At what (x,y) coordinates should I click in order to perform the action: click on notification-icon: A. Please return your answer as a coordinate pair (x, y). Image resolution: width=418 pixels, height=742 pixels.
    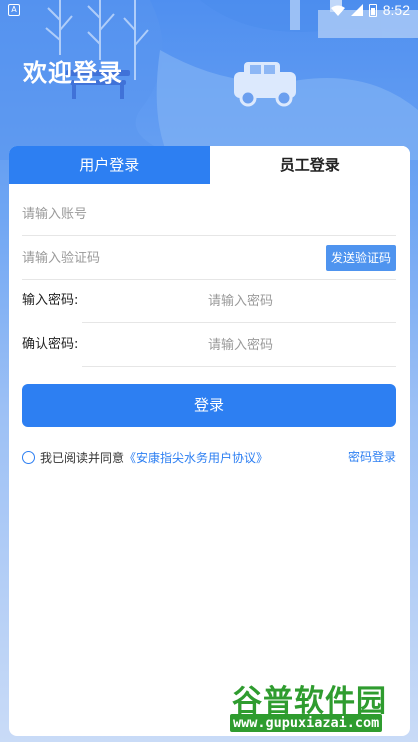
    Looking at the image, I should click on (14, 10).